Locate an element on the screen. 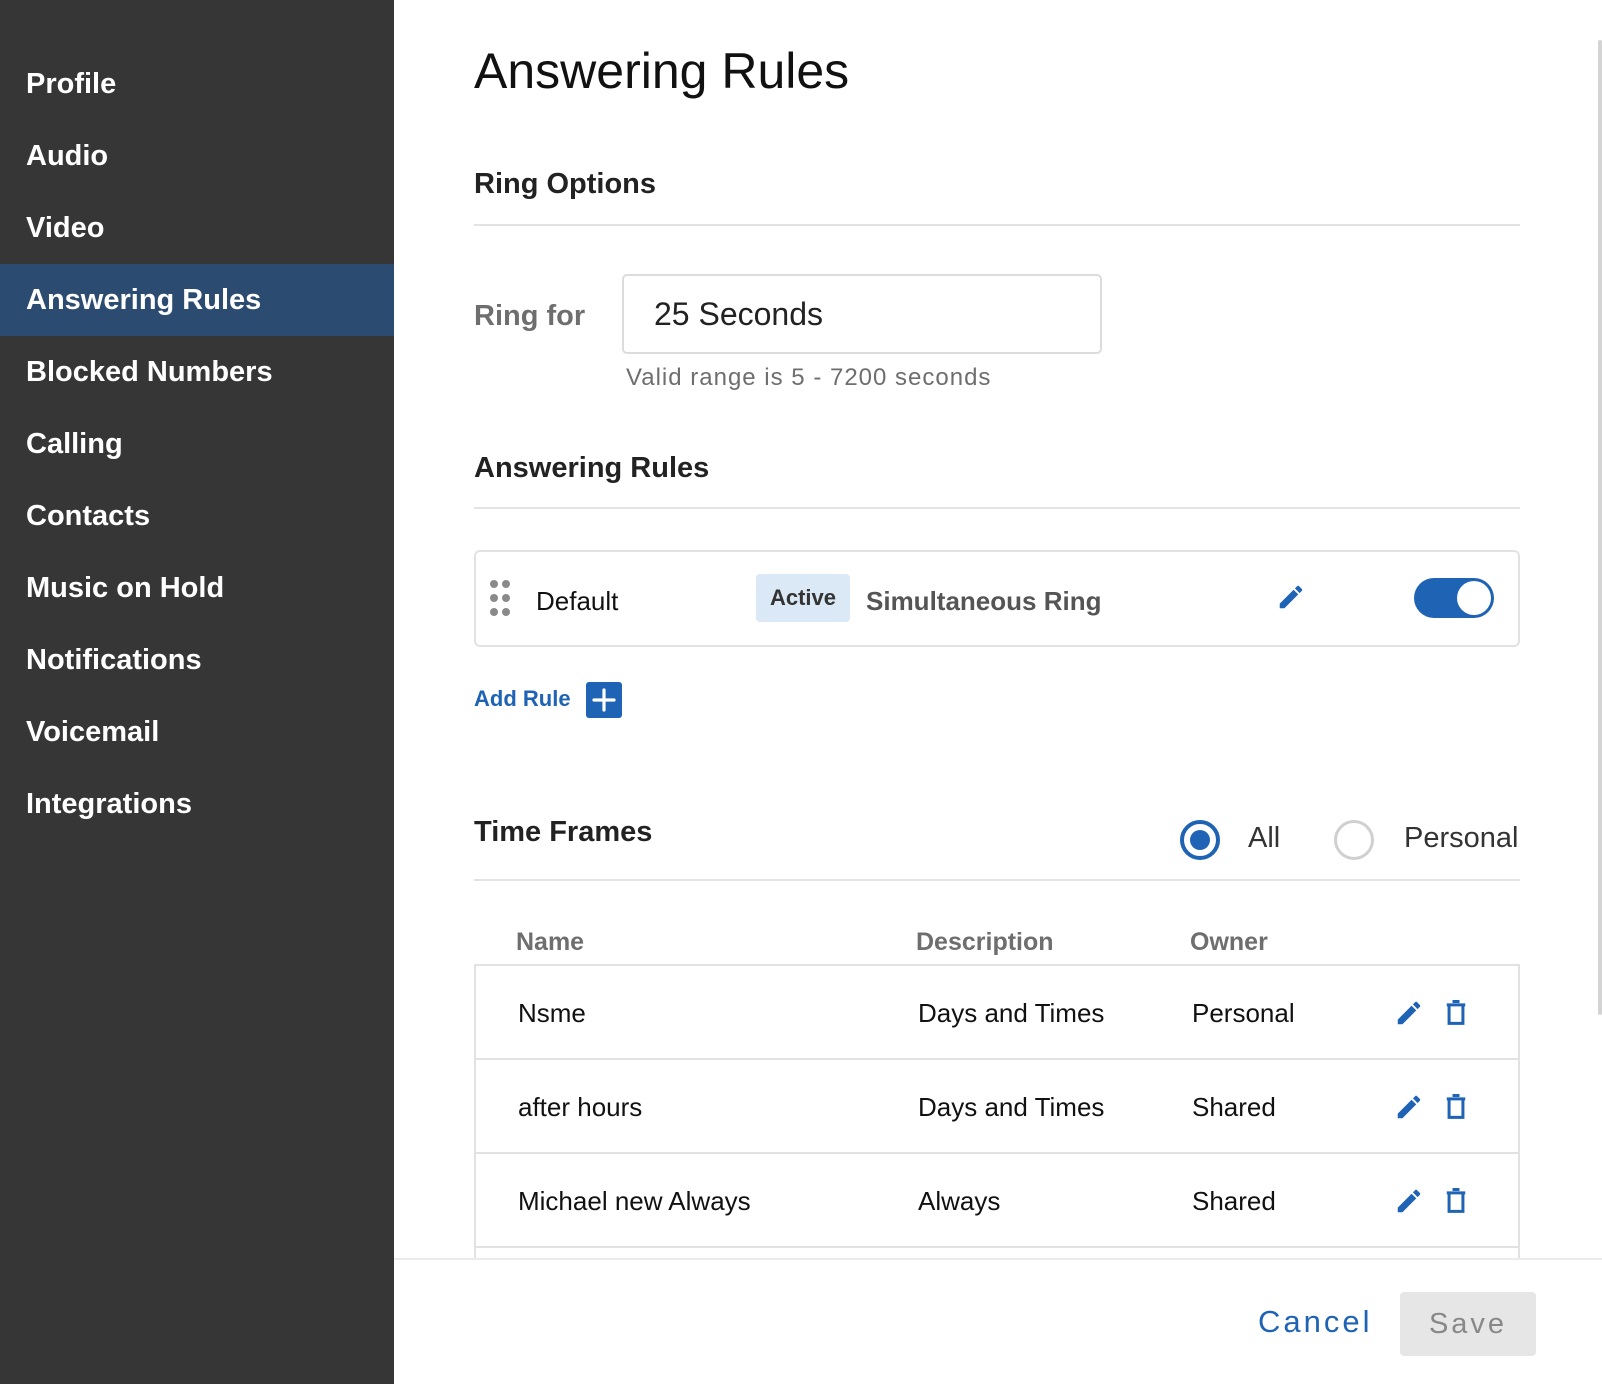 The height and width of the screenshot is (1384, 1602). sidebar-item-voicemail: Voicemail is located at coordinates (197, 732).